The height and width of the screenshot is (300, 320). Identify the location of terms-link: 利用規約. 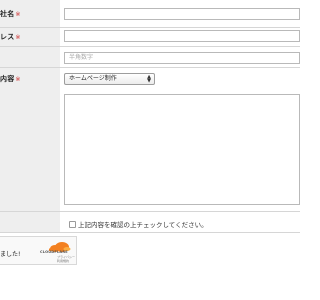
(66, 261).